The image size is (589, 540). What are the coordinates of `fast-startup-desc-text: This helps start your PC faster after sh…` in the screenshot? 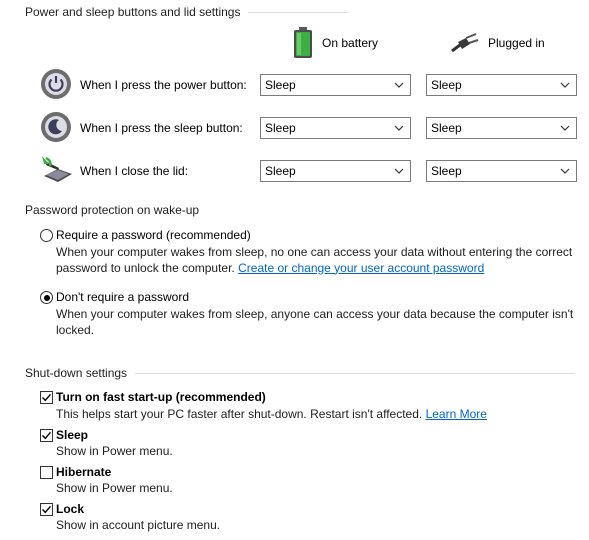 It's located at (239, 414).